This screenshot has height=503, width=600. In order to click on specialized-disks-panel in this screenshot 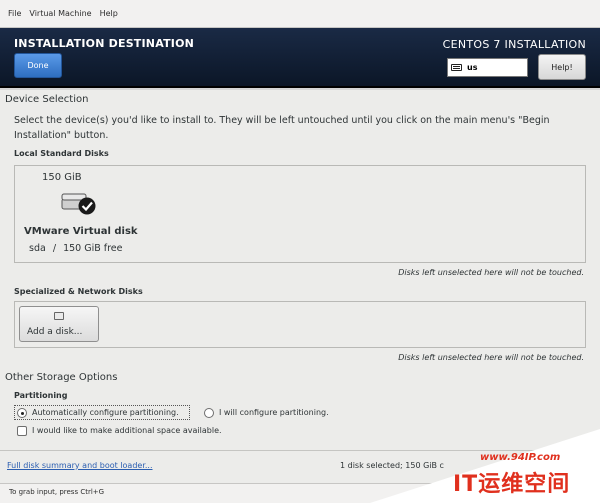, I will do `click(300, 324)`.